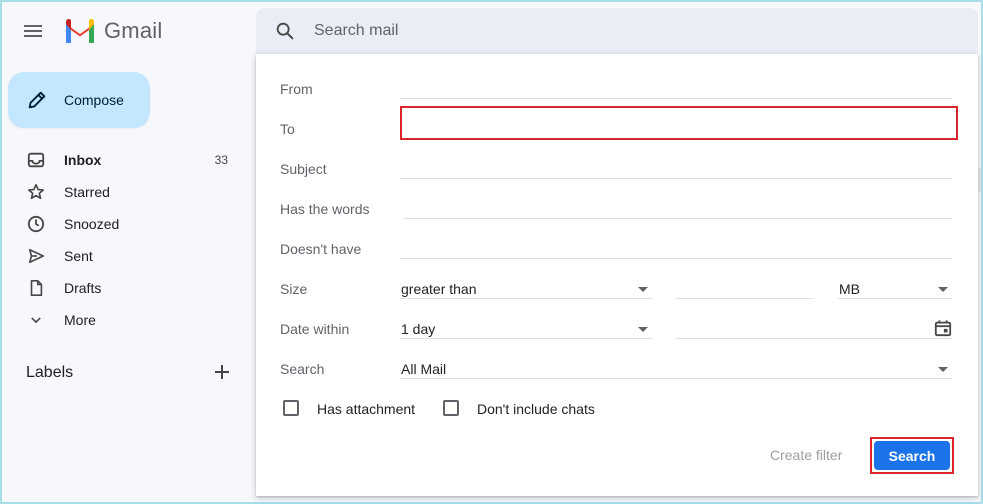 Image resolution: width=983 pixels, height=504 pixels. What do you see at coordinates (287, 129) in the screenshot?
I see `to-label: To` at bounding box center [287, 129].